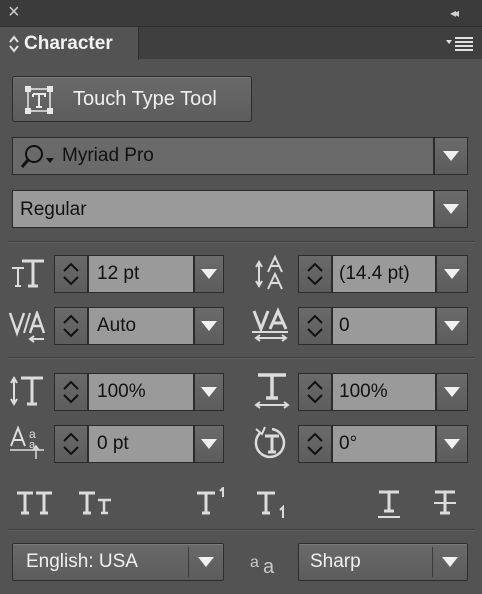  What do you see at coordinates (384, 326) in the screenshot?
I see `tracking-input: 0` at bounding box center [384, 326].